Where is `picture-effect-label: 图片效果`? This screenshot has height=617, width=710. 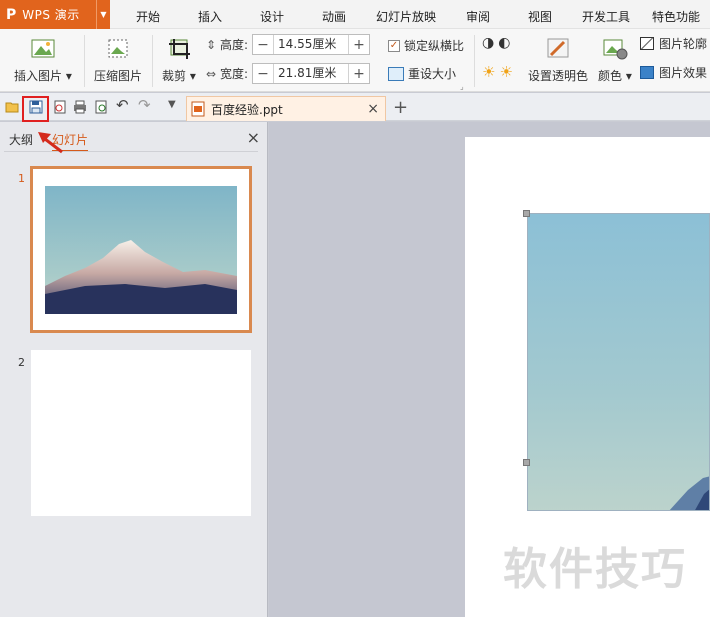
picture-effect-label: 图片效果 is located at coordinates (683, 73).